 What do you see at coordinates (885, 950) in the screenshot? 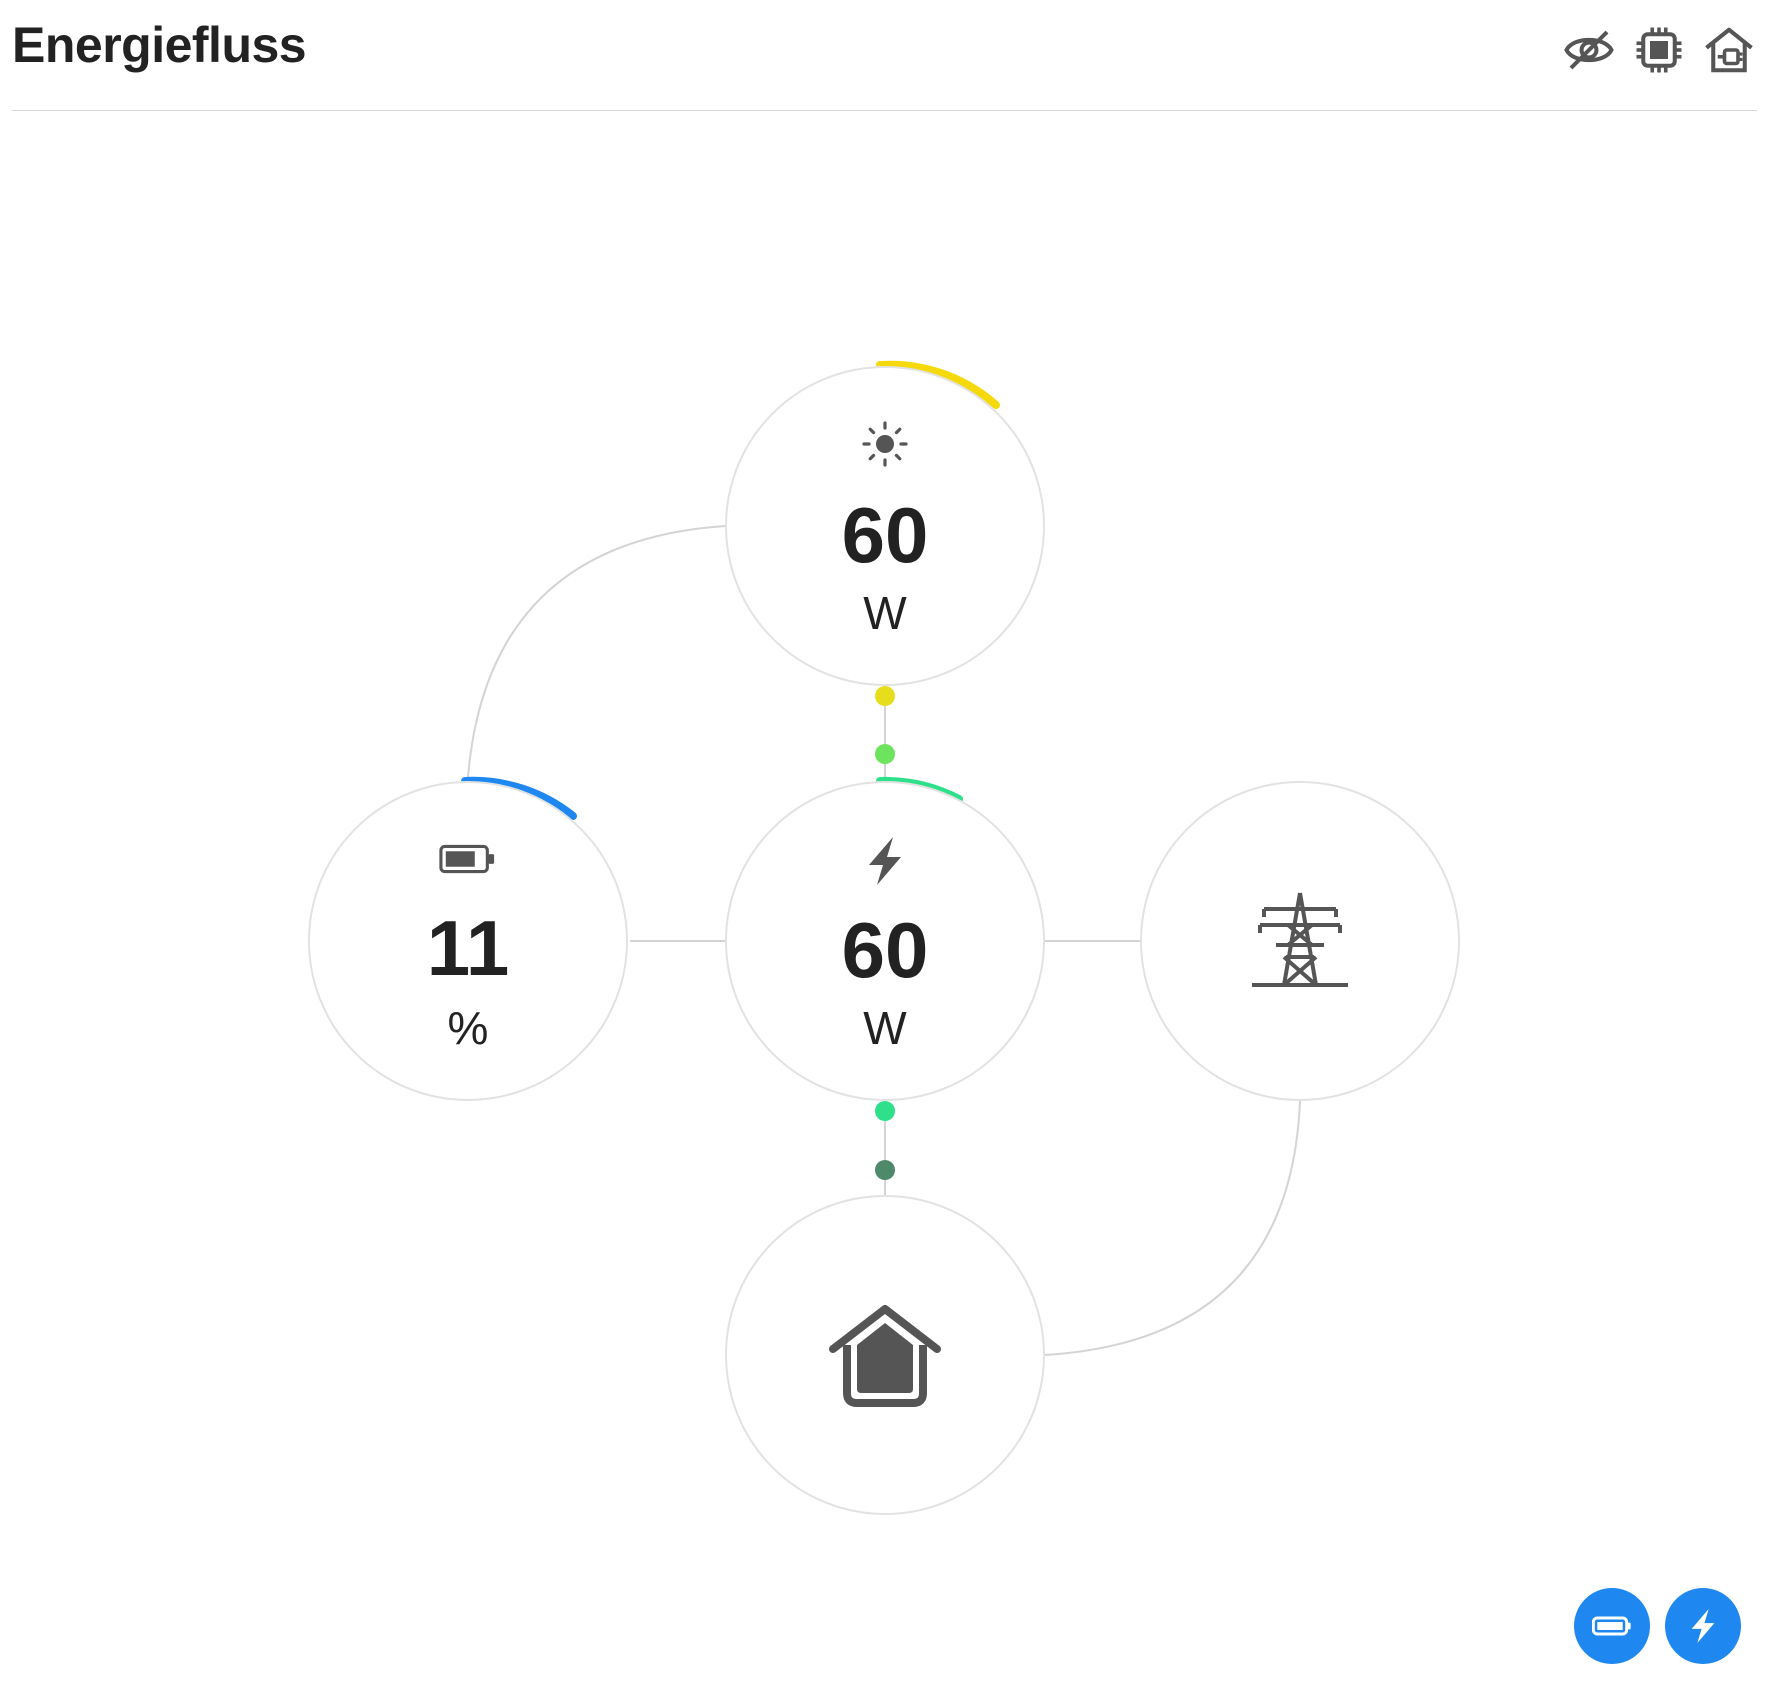
I see `inverter-power-value: 60` at bounding box center [885, 950].